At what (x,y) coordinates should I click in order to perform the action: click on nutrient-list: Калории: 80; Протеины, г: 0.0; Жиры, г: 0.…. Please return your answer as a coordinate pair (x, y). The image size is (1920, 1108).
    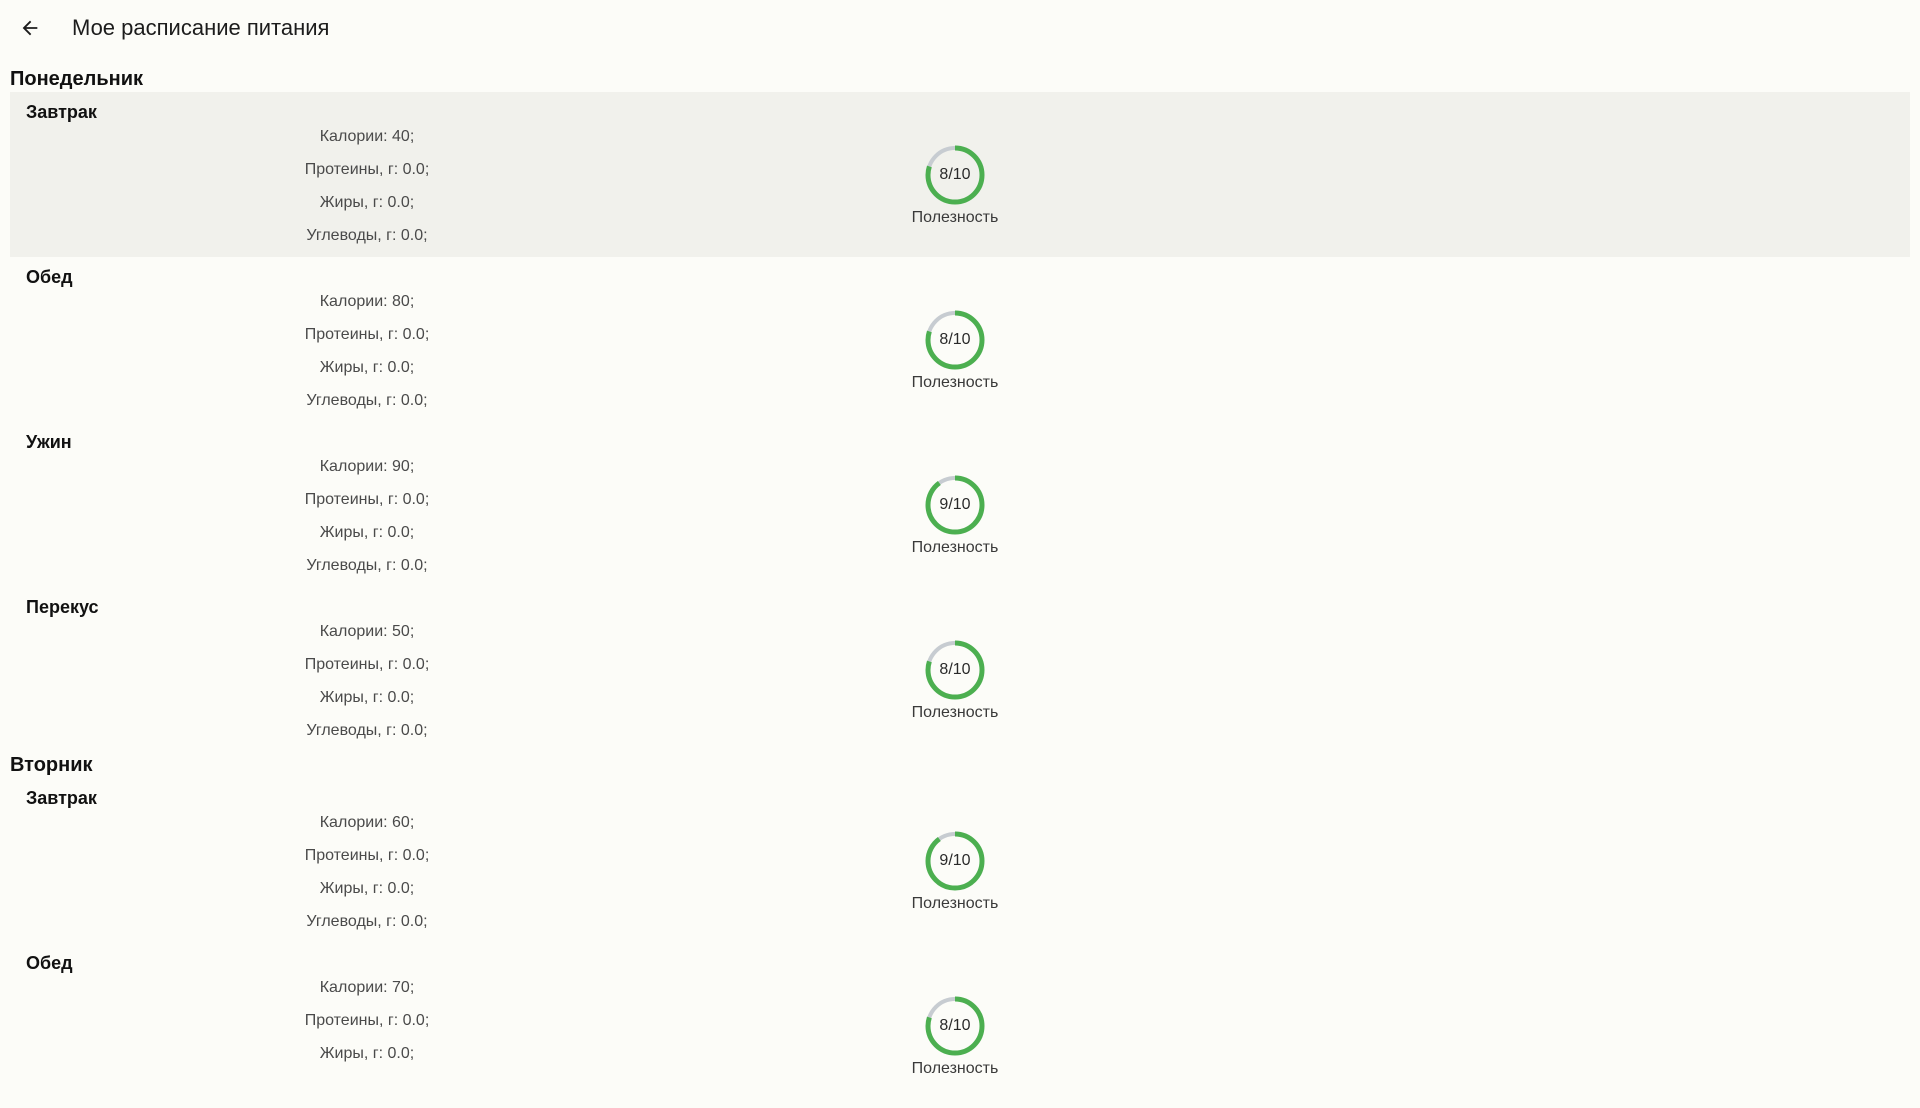
    Looking at the image, I should click on (367, 351).